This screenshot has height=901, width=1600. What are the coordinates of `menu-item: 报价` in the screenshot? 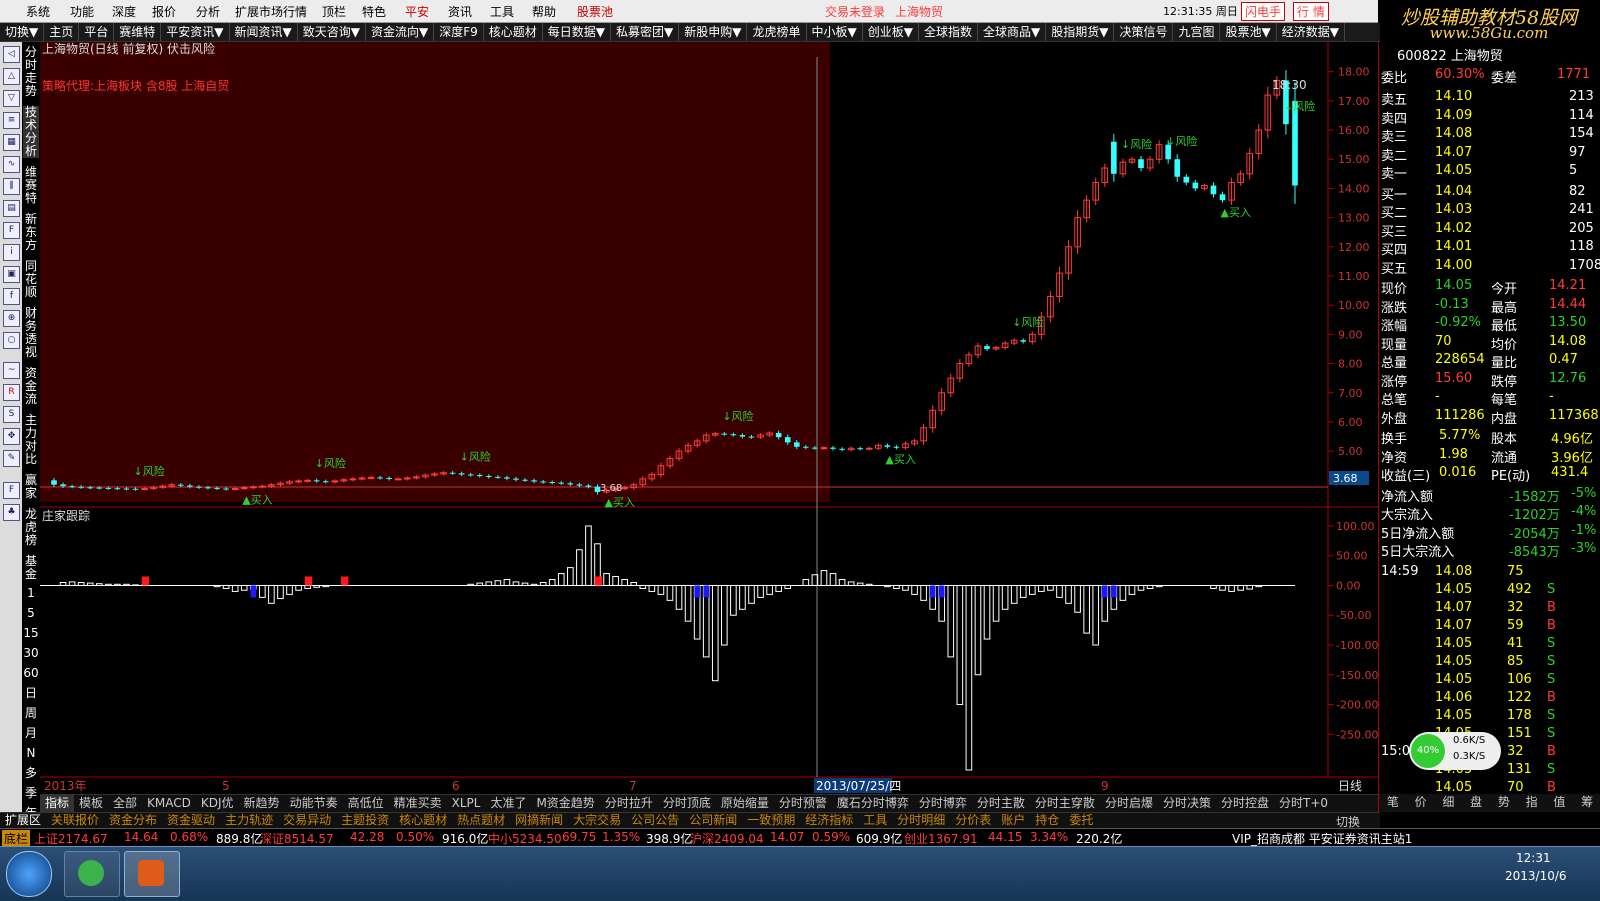 It's located at (164, 11).